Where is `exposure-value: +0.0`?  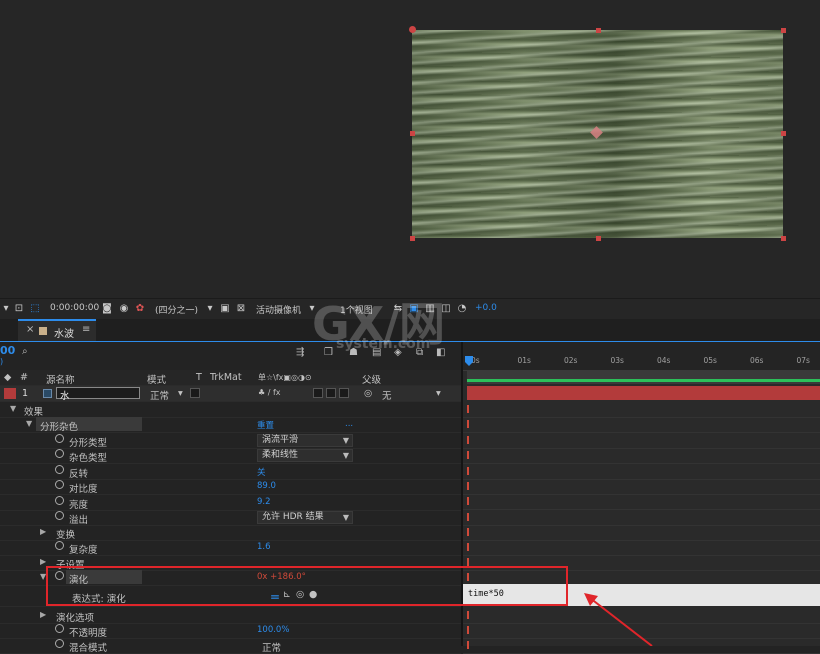 exposure-value: +0.0 is located at coordinates (486, 308).